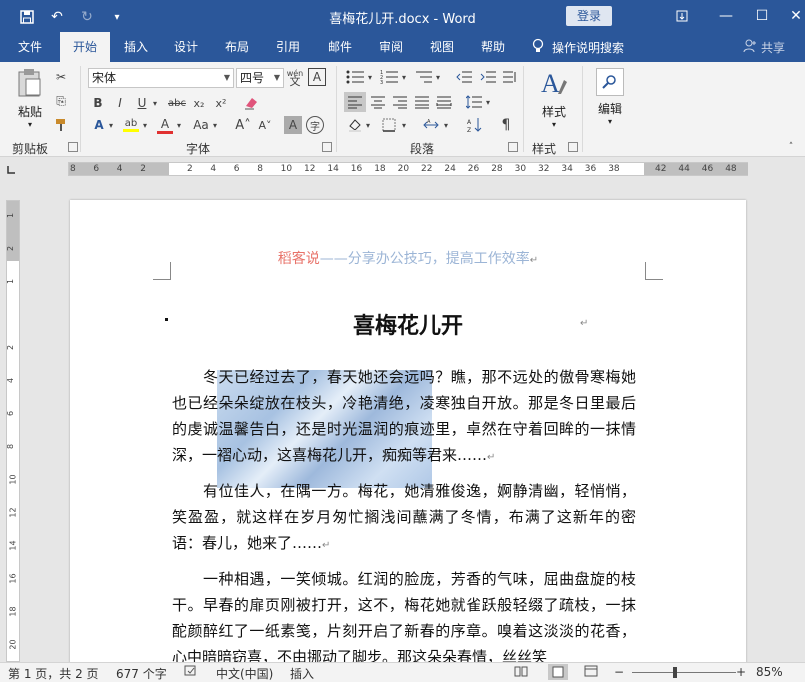  Describe the element at coordinates (161, 78) in the screenshot. I see `font-name-select: 宋体 ▼` at that location.